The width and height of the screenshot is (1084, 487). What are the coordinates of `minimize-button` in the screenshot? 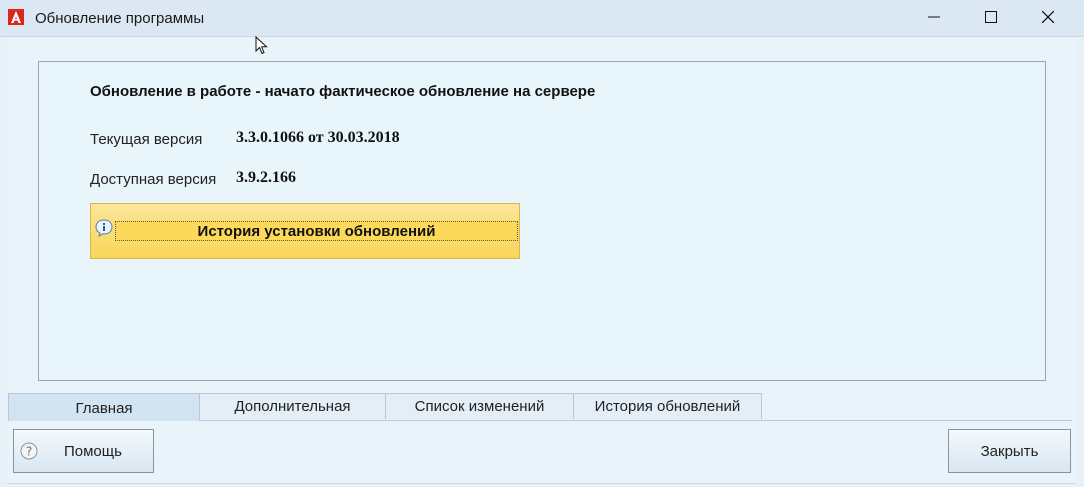 It's located at (934, 17).